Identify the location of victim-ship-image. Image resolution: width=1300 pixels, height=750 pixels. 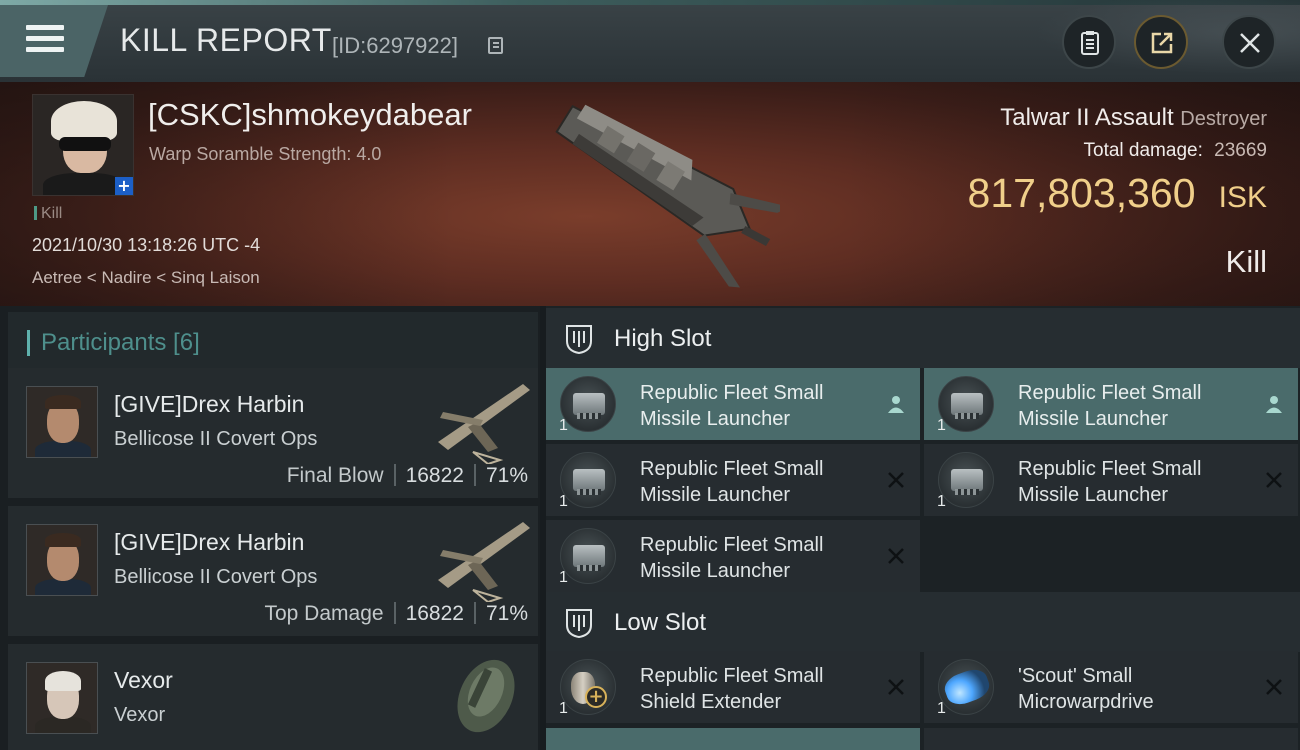
(650, 192).